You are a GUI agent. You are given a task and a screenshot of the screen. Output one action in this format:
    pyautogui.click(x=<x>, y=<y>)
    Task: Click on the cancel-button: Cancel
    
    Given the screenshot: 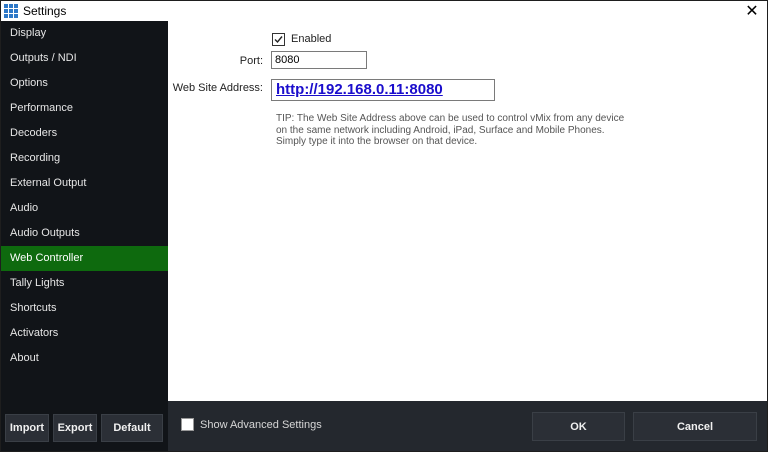 What is the action you would take?
    pyautogui.click(x=695, y=426)
    